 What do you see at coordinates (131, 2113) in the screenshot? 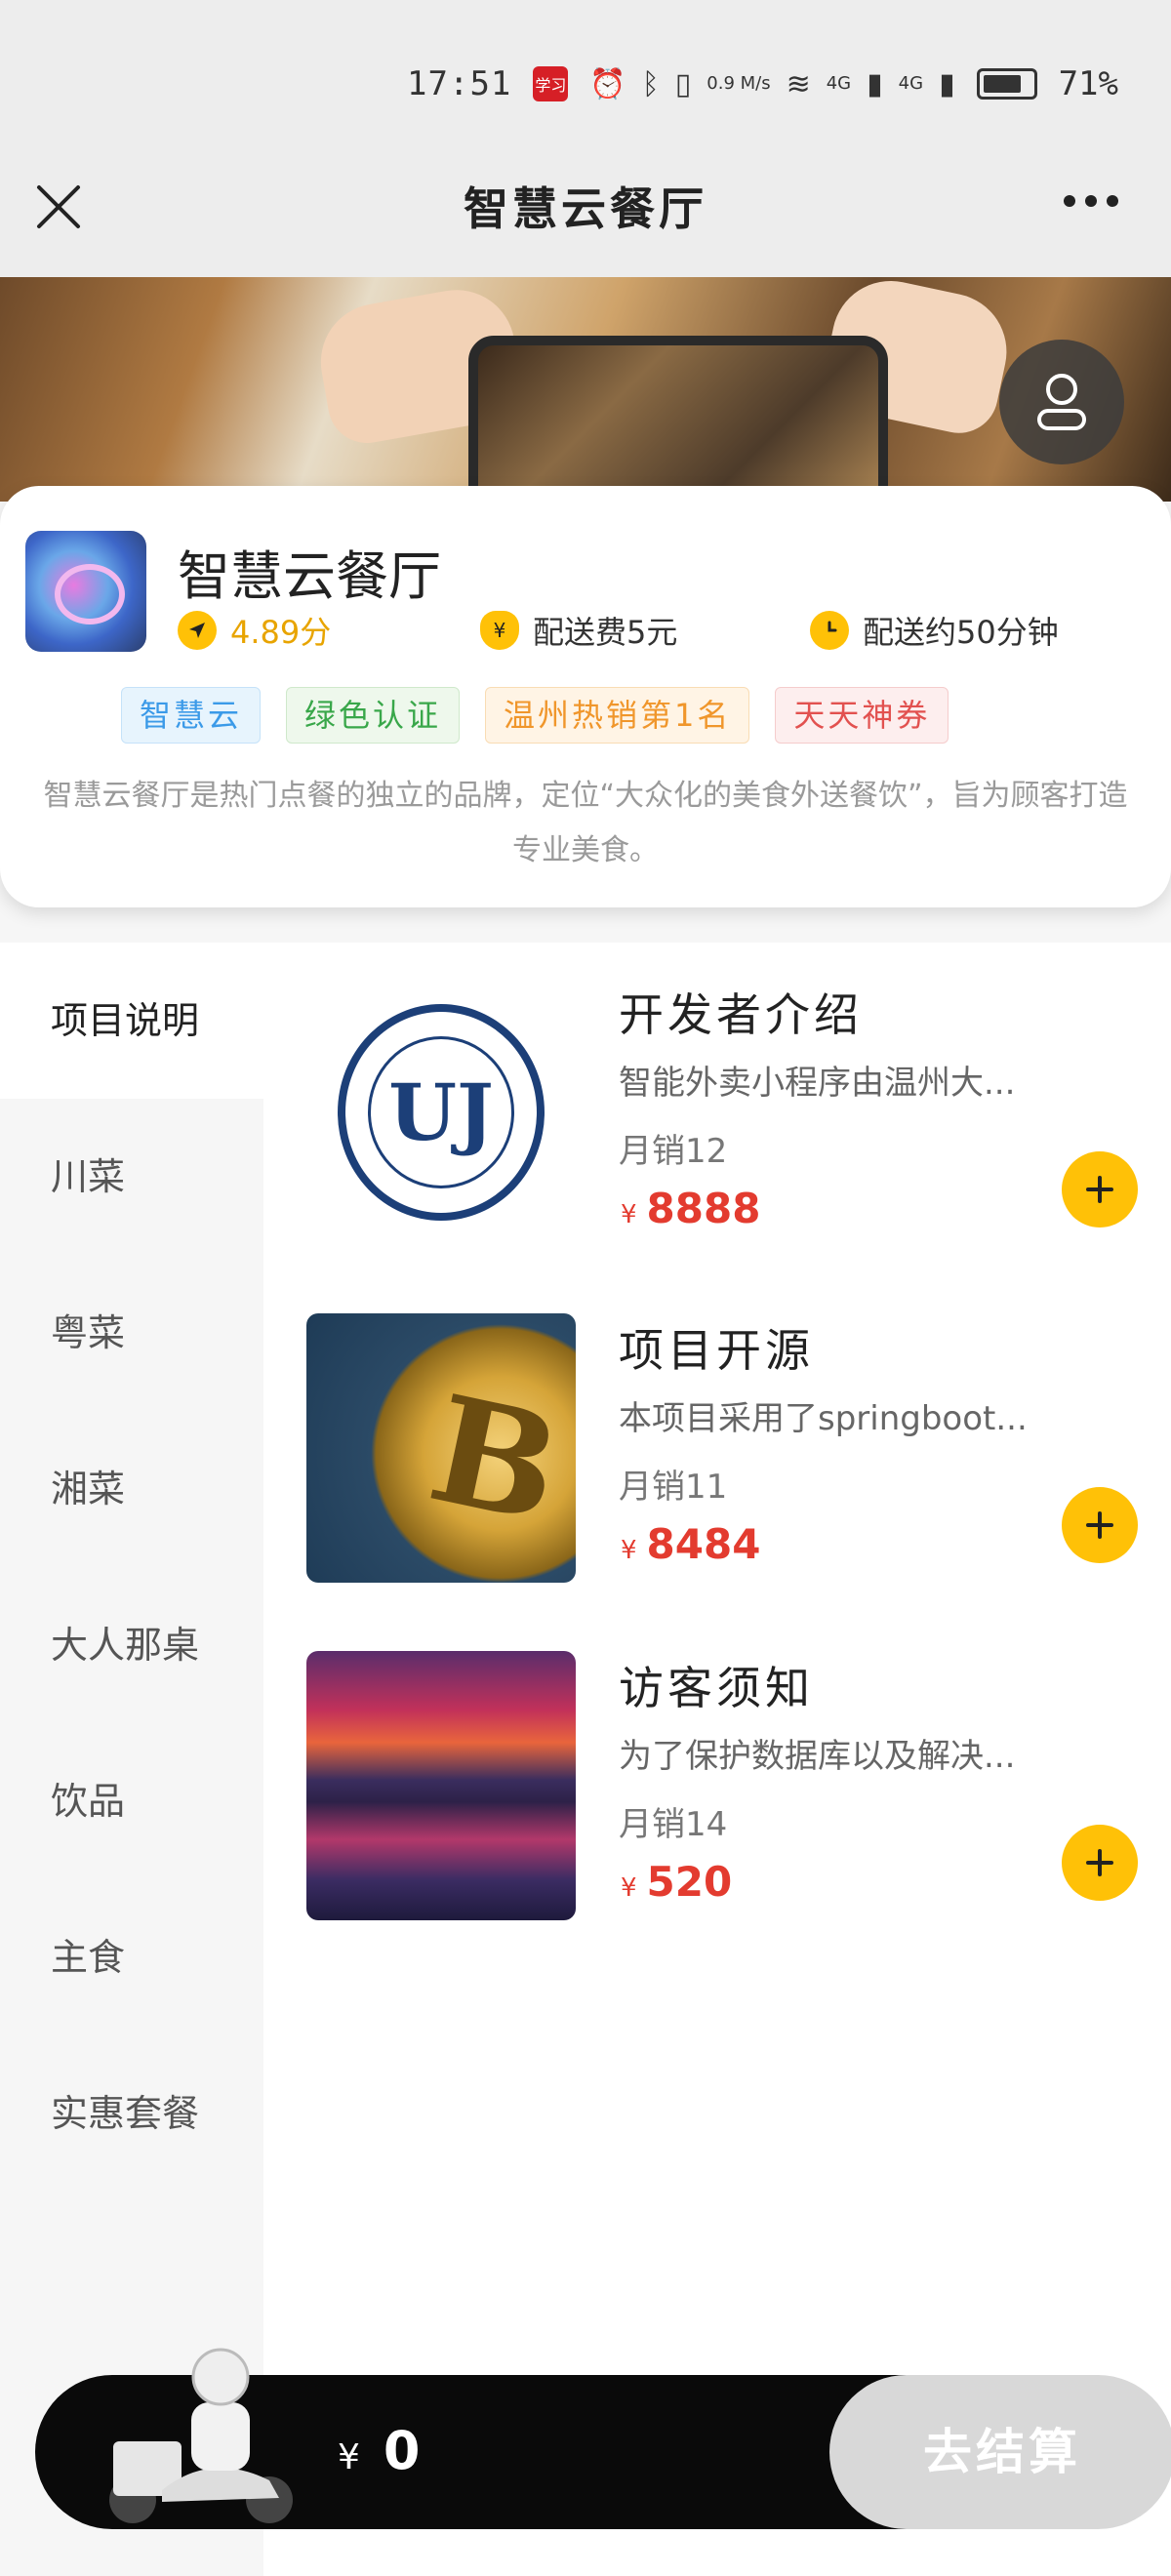
I see `sidebar-item-value-combos: 实惠套餐` at bounding box center [131, 2113].